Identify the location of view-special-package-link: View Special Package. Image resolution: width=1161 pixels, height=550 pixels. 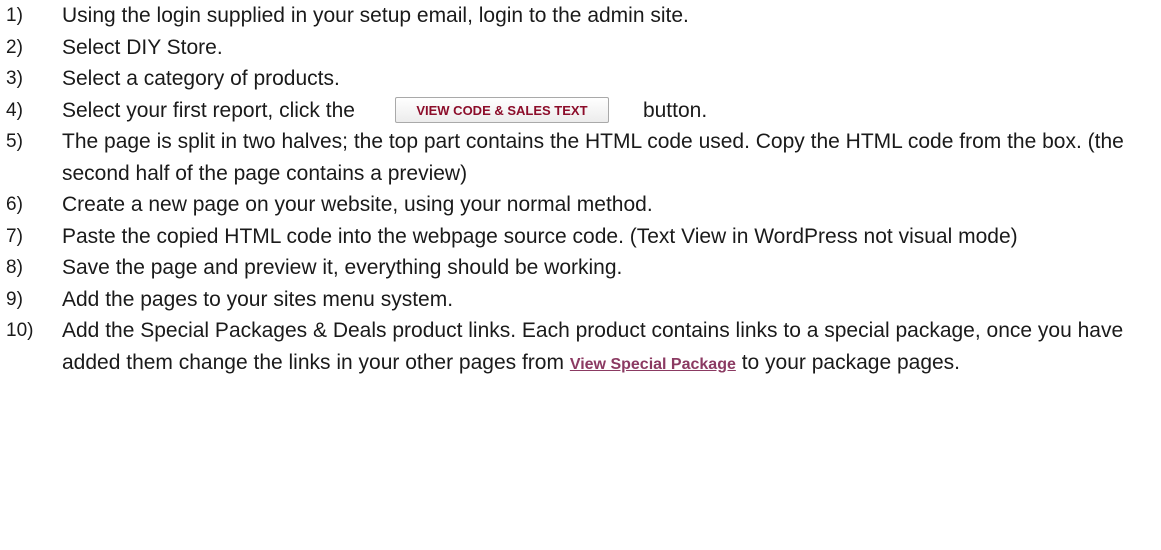
(653, 364).